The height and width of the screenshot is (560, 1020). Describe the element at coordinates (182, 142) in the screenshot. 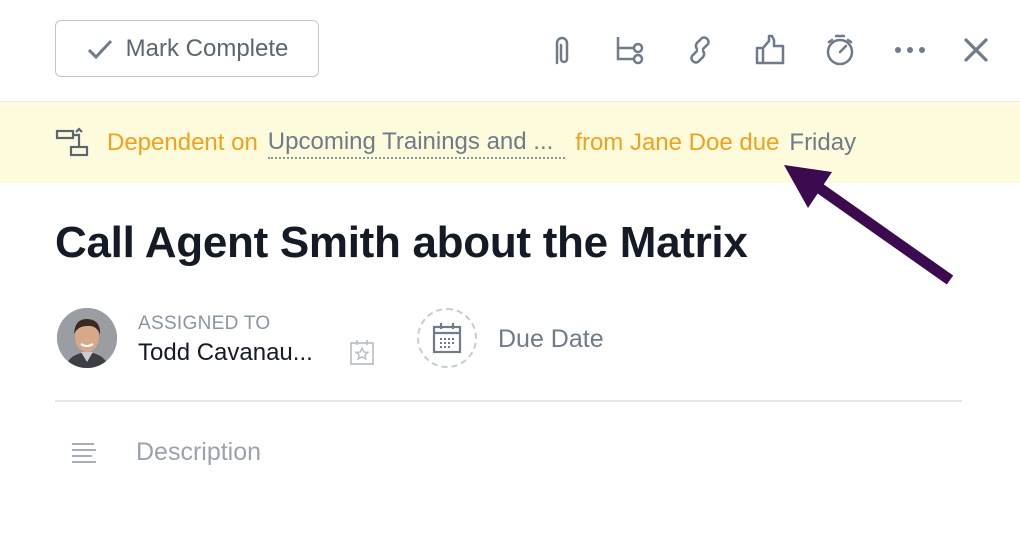

I see `dependency-prefix: Dependent on` at that location.